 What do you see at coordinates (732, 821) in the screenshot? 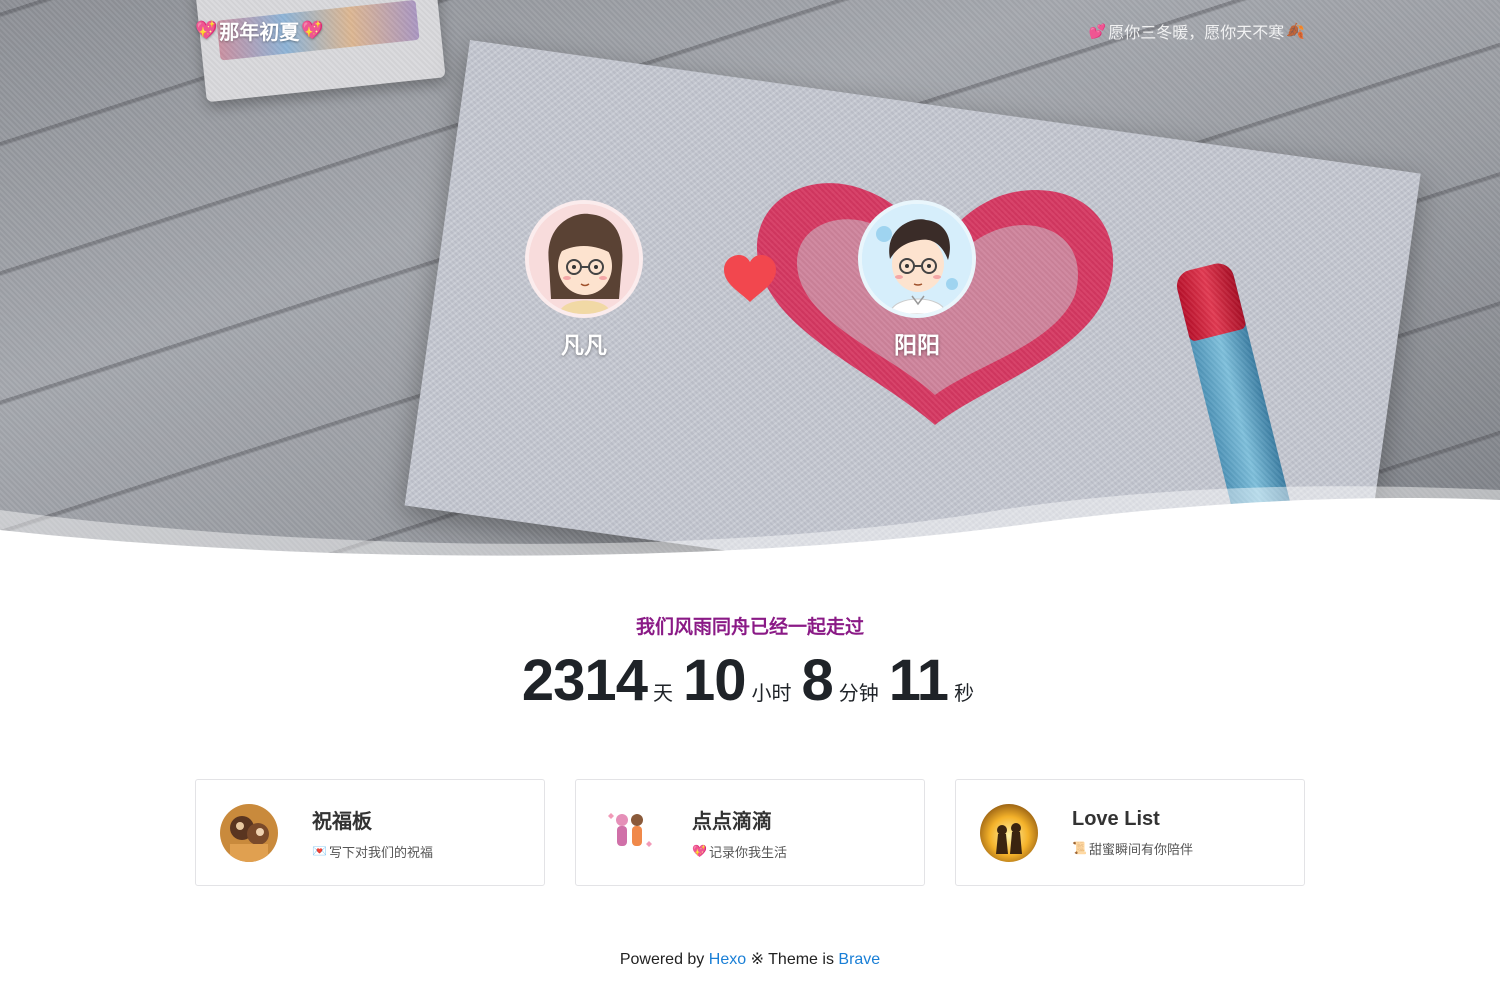
I see `card-title: 点点滴滴` at bounding box center [732, 821].